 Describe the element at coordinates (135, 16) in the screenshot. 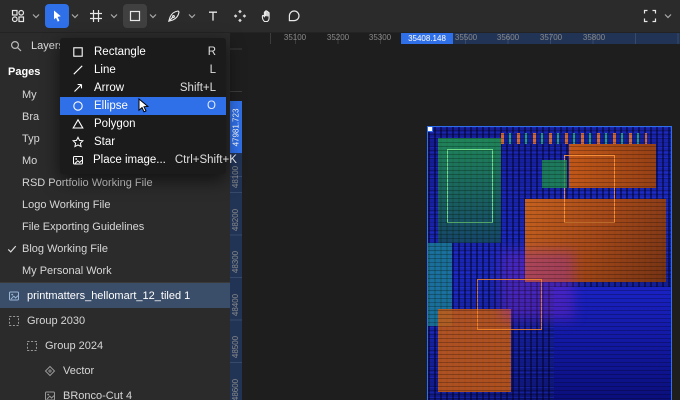

I see `shape-tools-button` at that location.